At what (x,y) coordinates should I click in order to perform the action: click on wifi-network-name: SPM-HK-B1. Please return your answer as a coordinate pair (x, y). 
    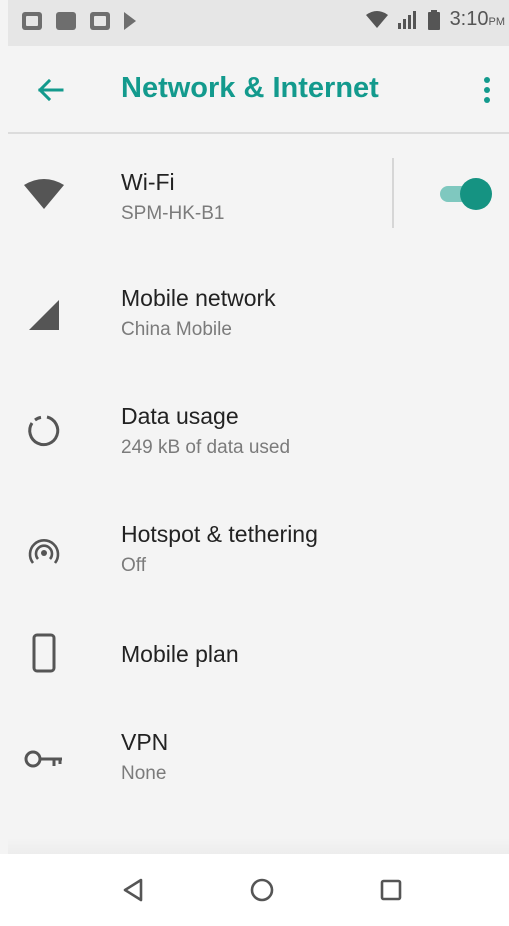
    Looking at the image, I should click on (173, 213).